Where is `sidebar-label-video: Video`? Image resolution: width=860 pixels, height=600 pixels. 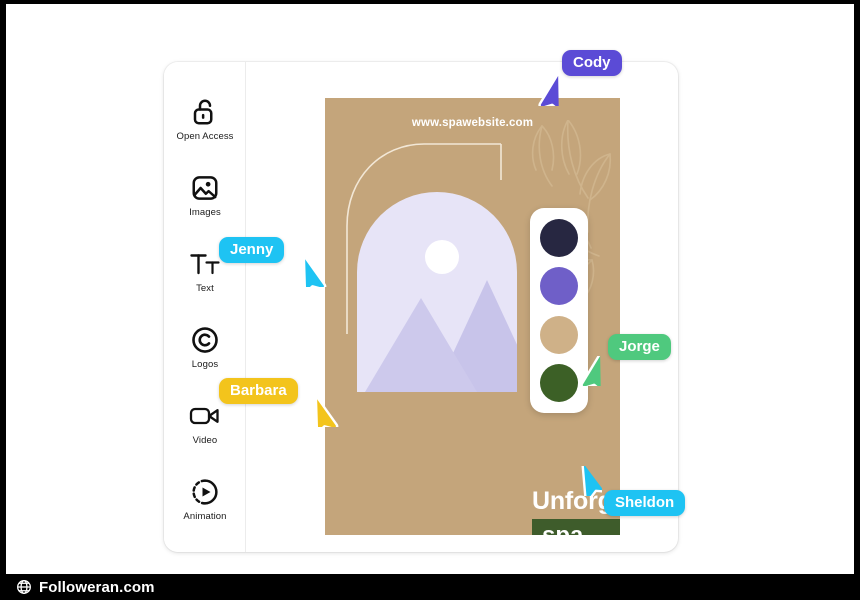 sidebar-label-video: Video is located at coordinates (205, 440).